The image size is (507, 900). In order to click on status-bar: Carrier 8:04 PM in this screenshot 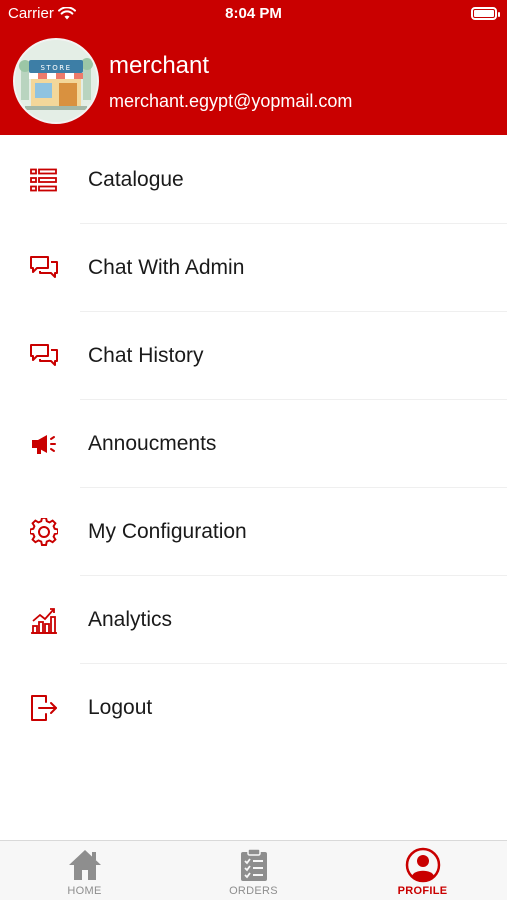, I will do `click(253, 14)`.